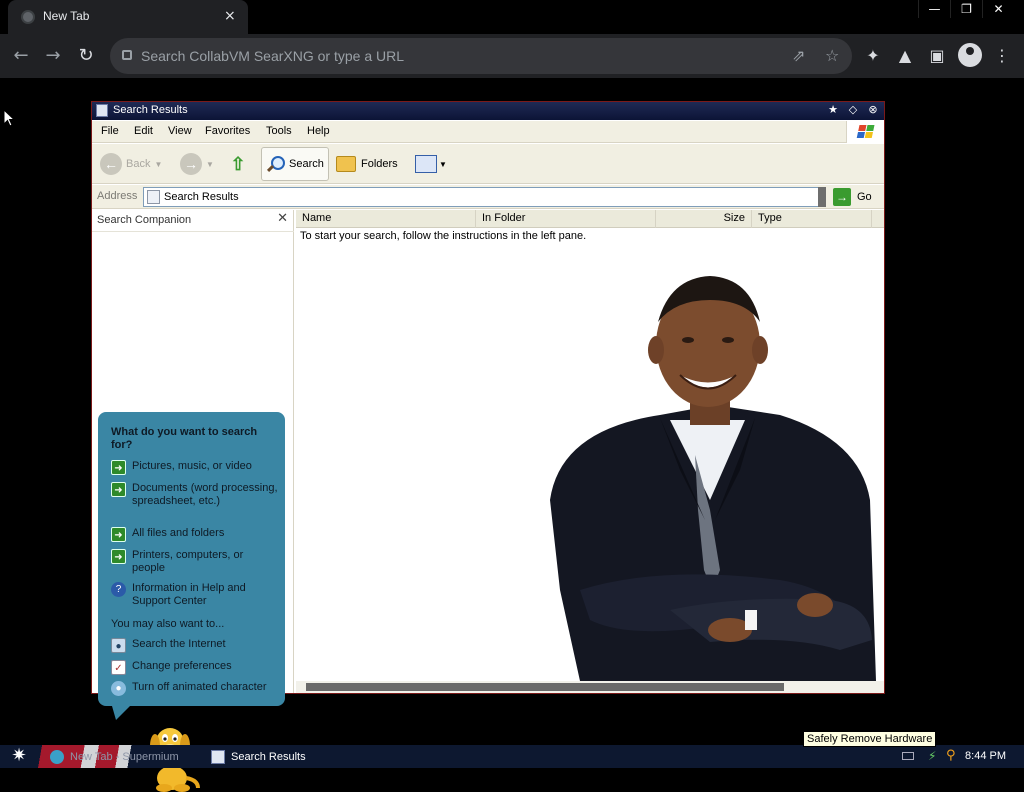 The height and width of the screenshot is (792, 1024). What do you see at coordinates (970, 55) in the screenshot?
I see `profile-avatar-icon` at bounding box center [970, 55].